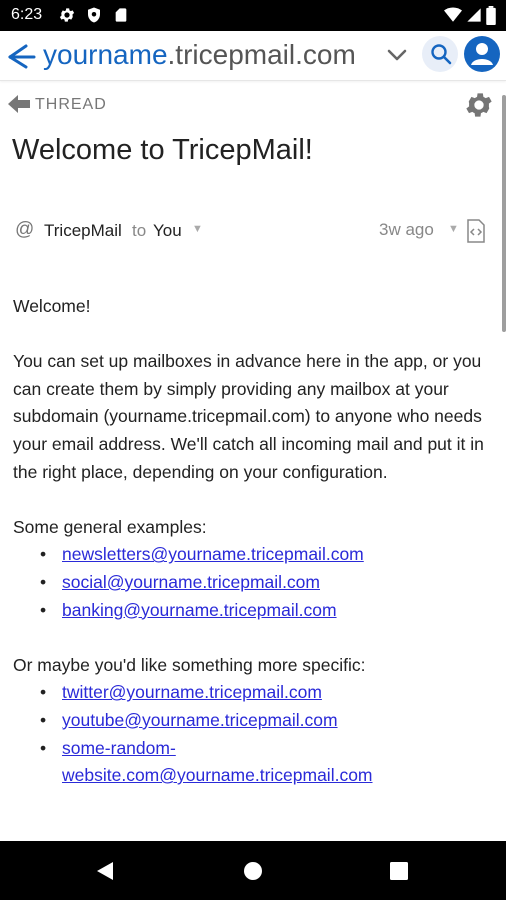  I want to click on status-bar: 6:23, so click(253, 15).